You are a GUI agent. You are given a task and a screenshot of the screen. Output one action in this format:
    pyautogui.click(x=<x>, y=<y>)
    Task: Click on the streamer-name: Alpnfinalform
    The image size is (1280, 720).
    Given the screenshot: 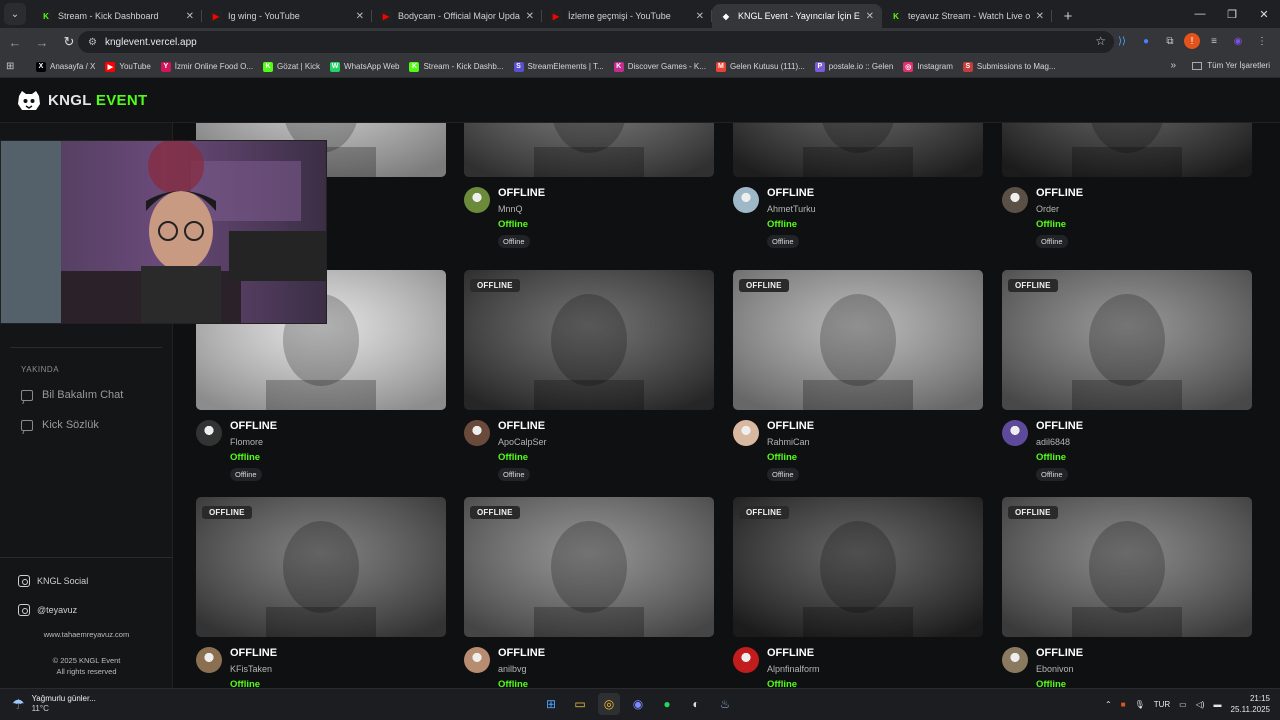 What is the action you would take?
    pyautogui.click(x=793, y=669)
    